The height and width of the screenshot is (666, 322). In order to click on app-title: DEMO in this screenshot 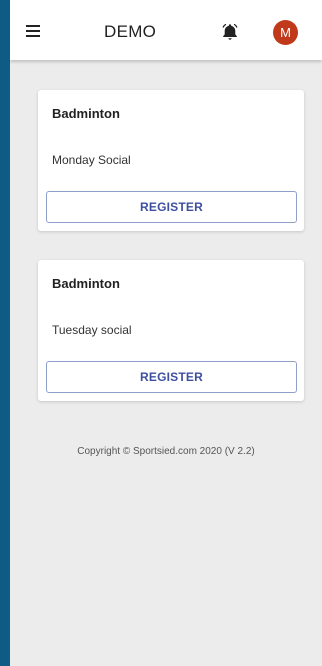, I will do `click(130, 31)`.